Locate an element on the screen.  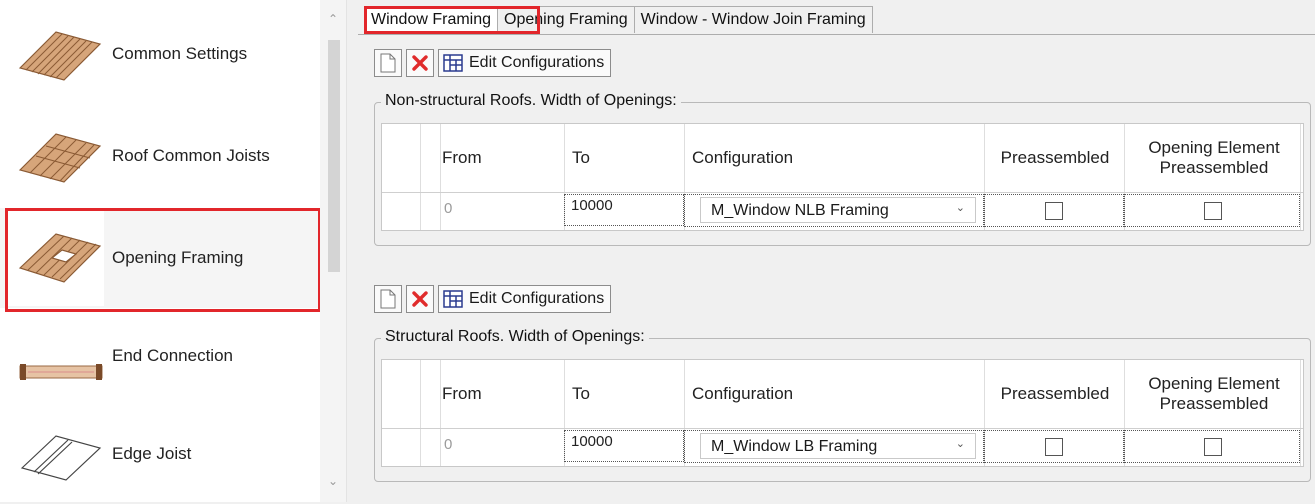
scroll-down-icon: ⌄ is located at coordinates (333, 481).